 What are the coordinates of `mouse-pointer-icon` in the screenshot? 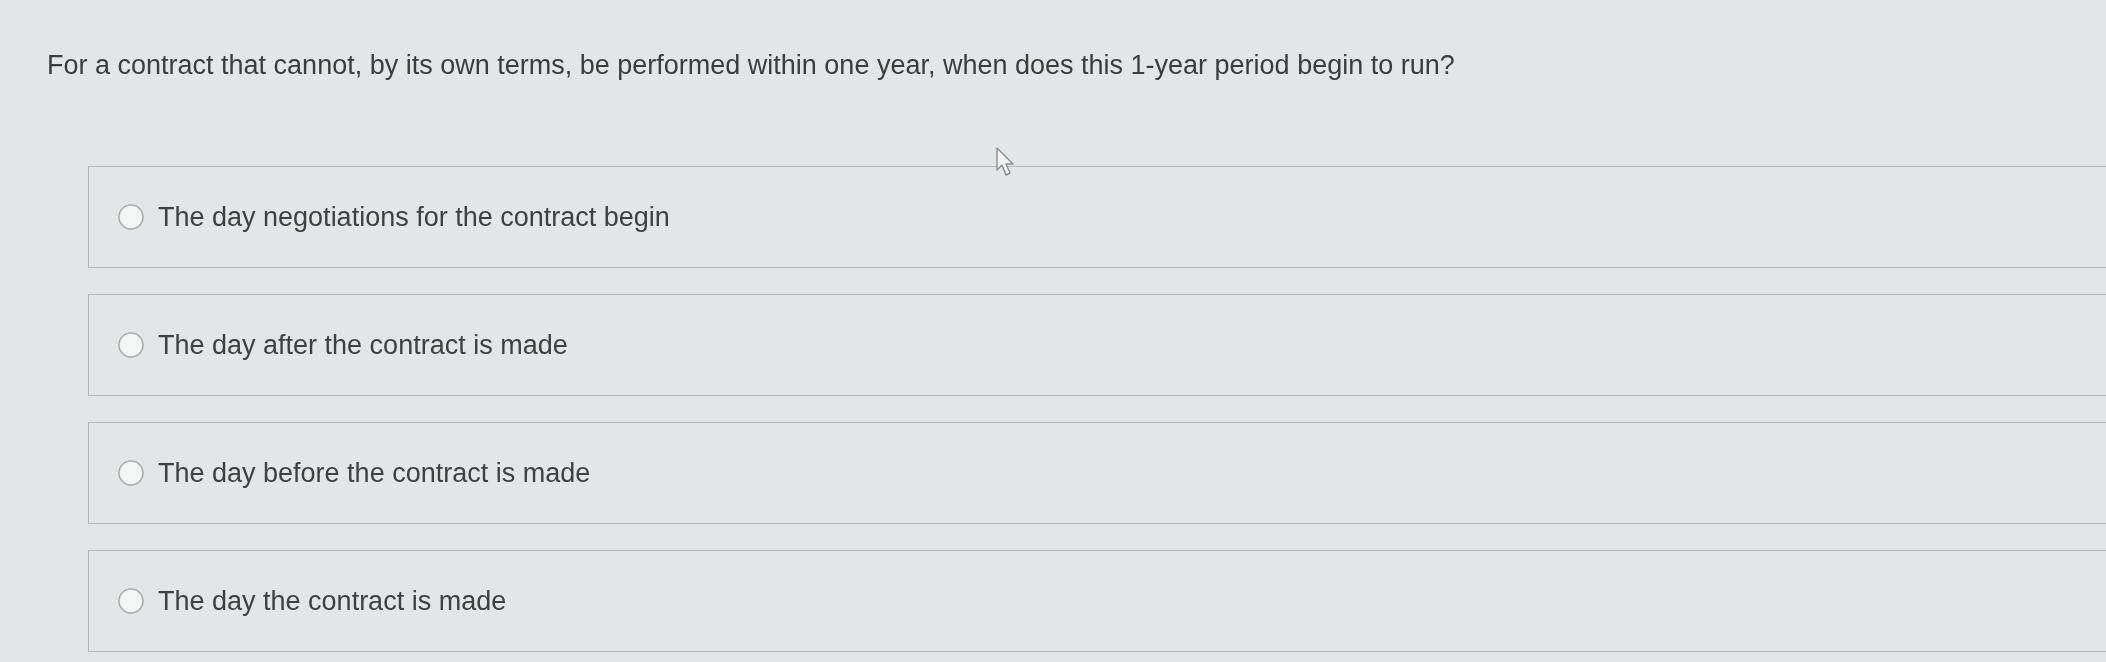 It's located at (1006, 162).